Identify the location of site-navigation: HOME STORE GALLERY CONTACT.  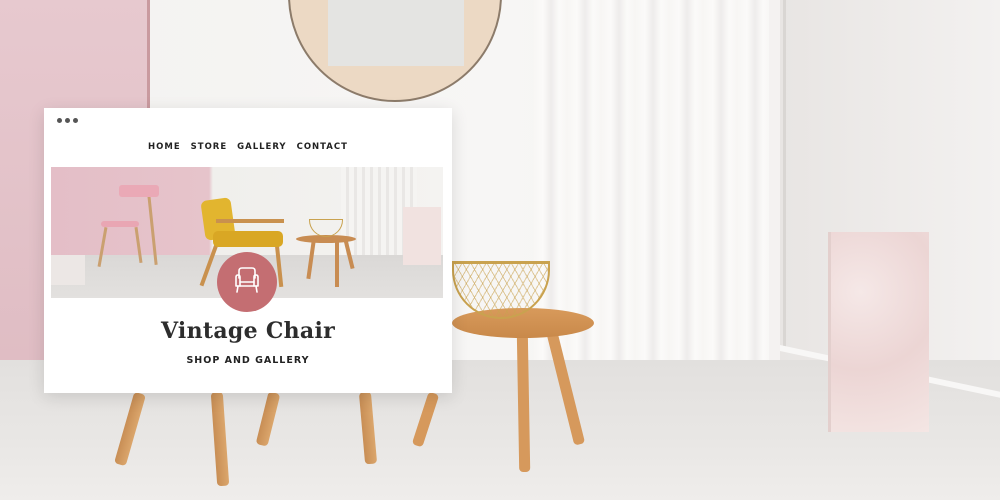
(248, 147).